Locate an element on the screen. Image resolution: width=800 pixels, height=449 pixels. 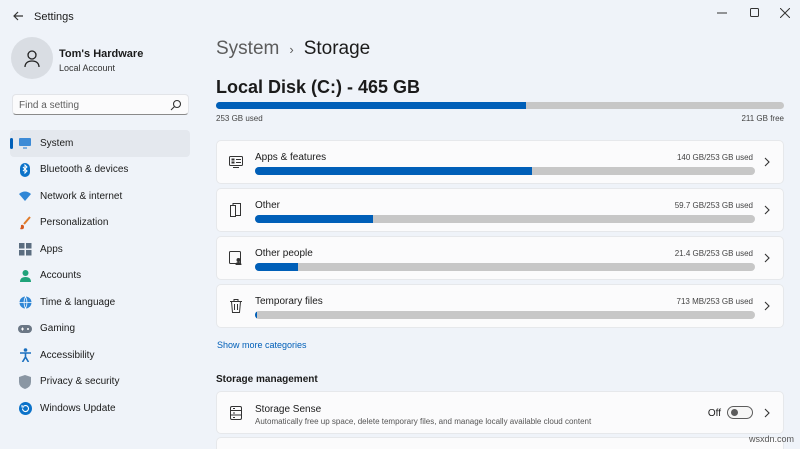
accessibility-icon is located at coordinates (25, 355).